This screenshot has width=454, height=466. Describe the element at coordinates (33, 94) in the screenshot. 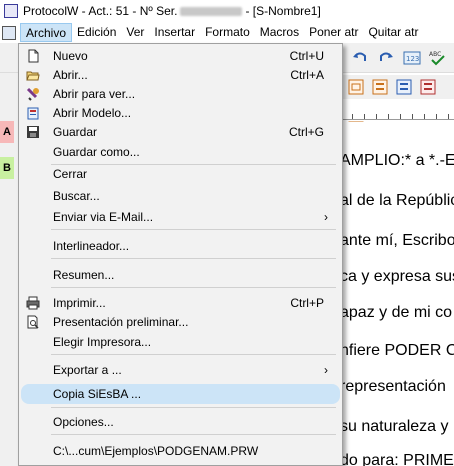

I see `view-icon` at that location.